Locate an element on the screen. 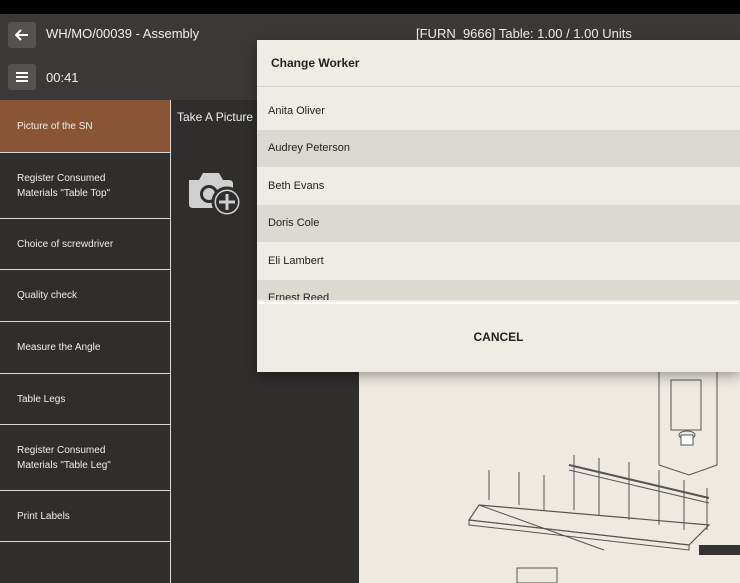 The width and height of the screenshot is (740, 583). hamburger-icon is located at coordinates (22, 77).